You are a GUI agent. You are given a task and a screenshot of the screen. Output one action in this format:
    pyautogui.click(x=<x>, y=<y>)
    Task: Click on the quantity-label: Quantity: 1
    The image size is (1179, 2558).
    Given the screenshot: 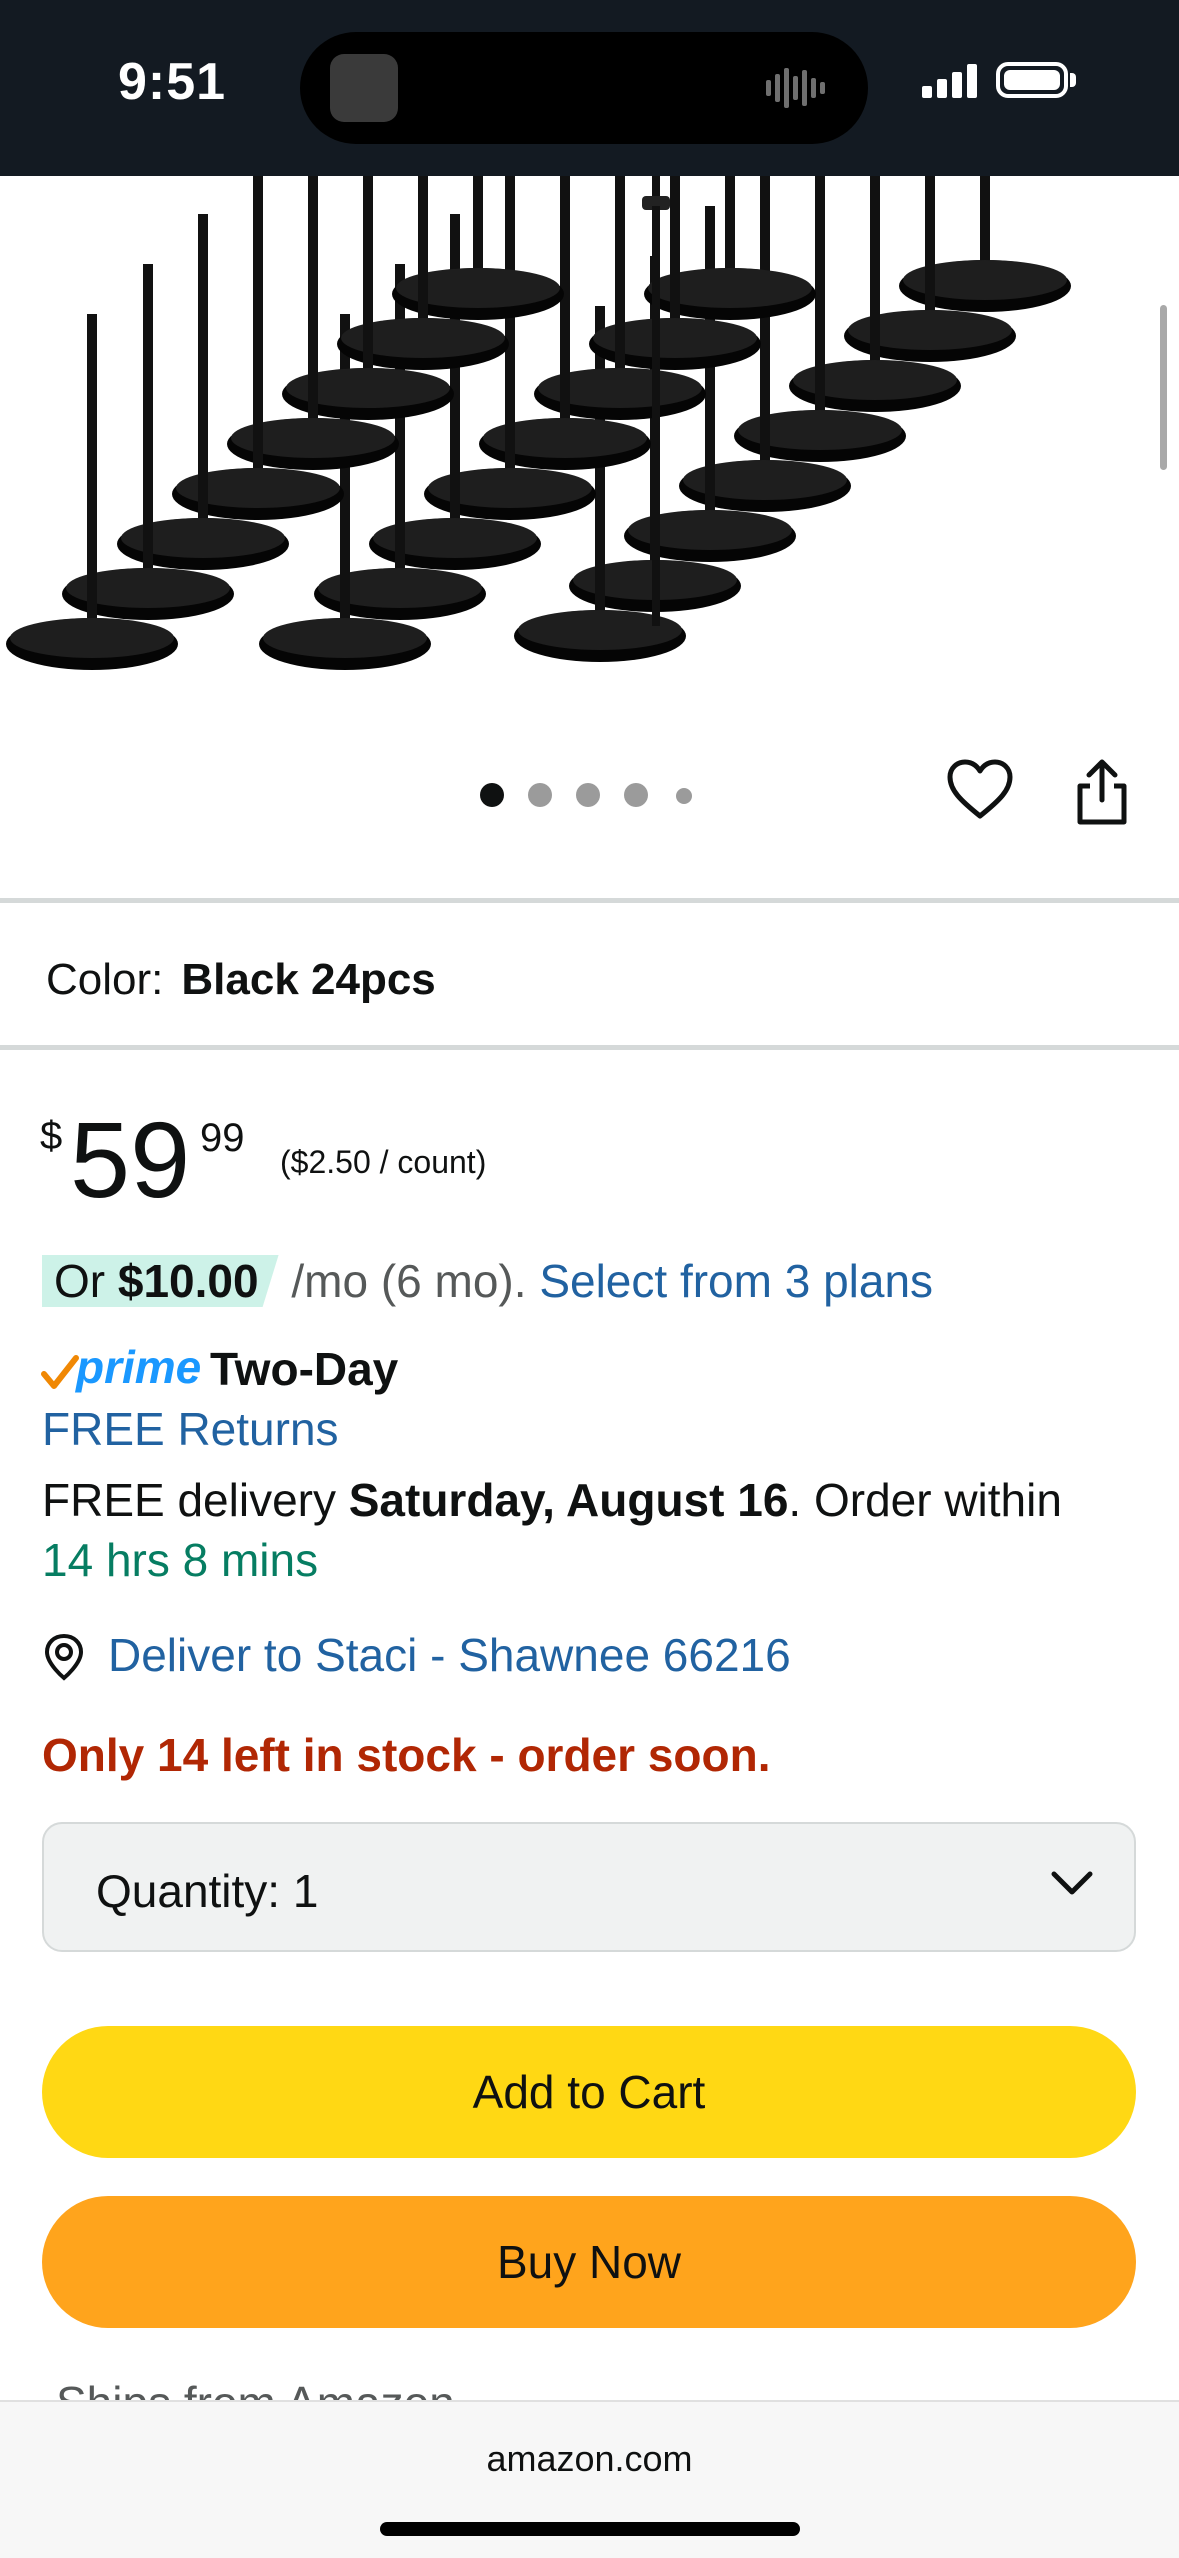 What is the action you would take?
    pyautogui.click(x=207, y=1891)
    